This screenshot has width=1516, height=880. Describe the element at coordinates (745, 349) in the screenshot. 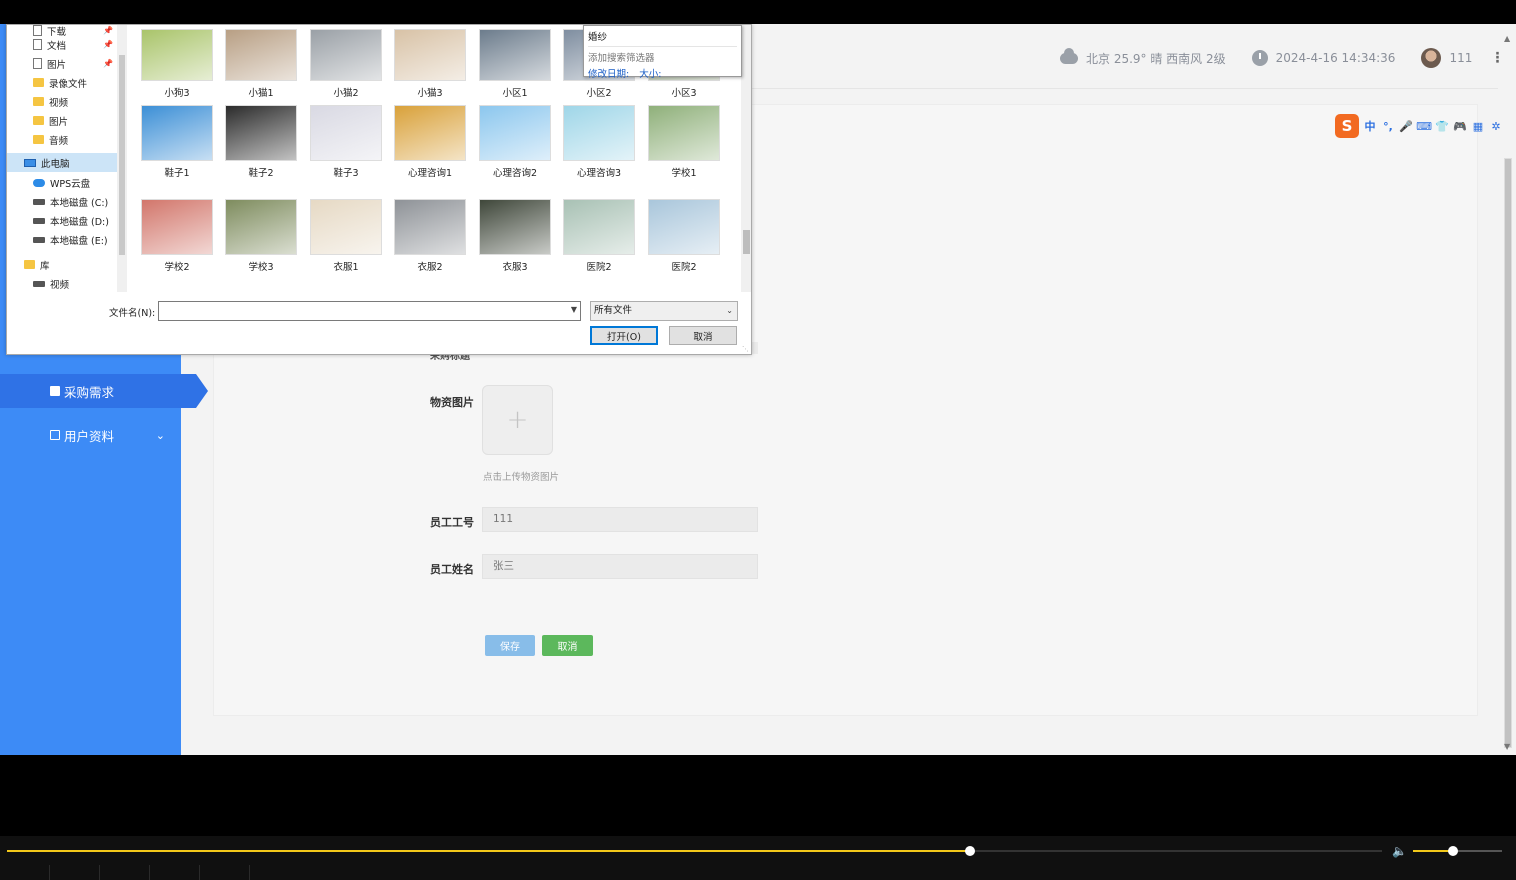

I see `resize-grip-icon: ⋱` at that location.